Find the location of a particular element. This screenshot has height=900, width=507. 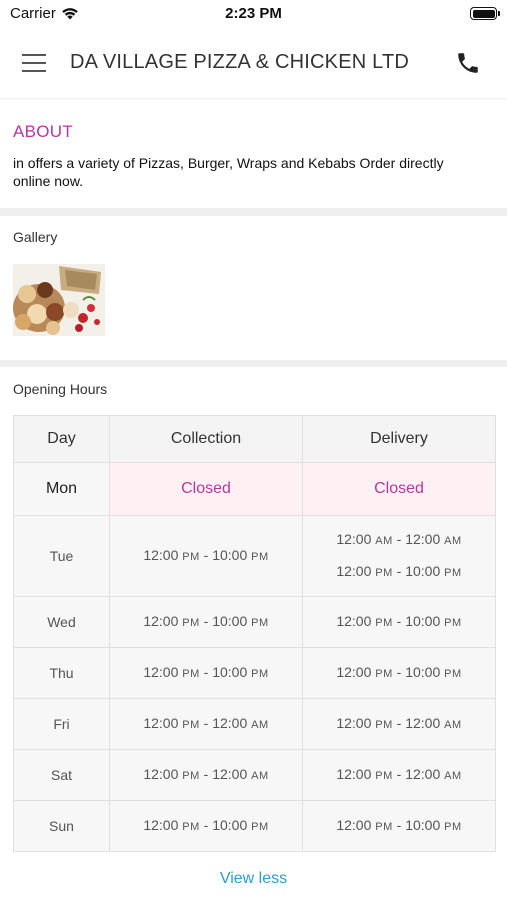

hamburger-menu-icon is located at coordinates (35, 63).